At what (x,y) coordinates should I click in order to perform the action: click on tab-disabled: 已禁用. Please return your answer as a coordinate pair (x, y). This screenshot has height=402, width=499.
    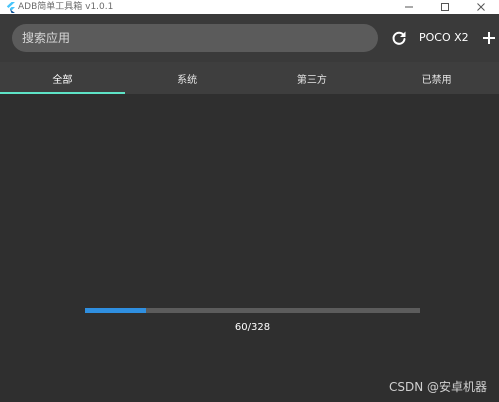
    Looking at the image, I should click on (436, 78).